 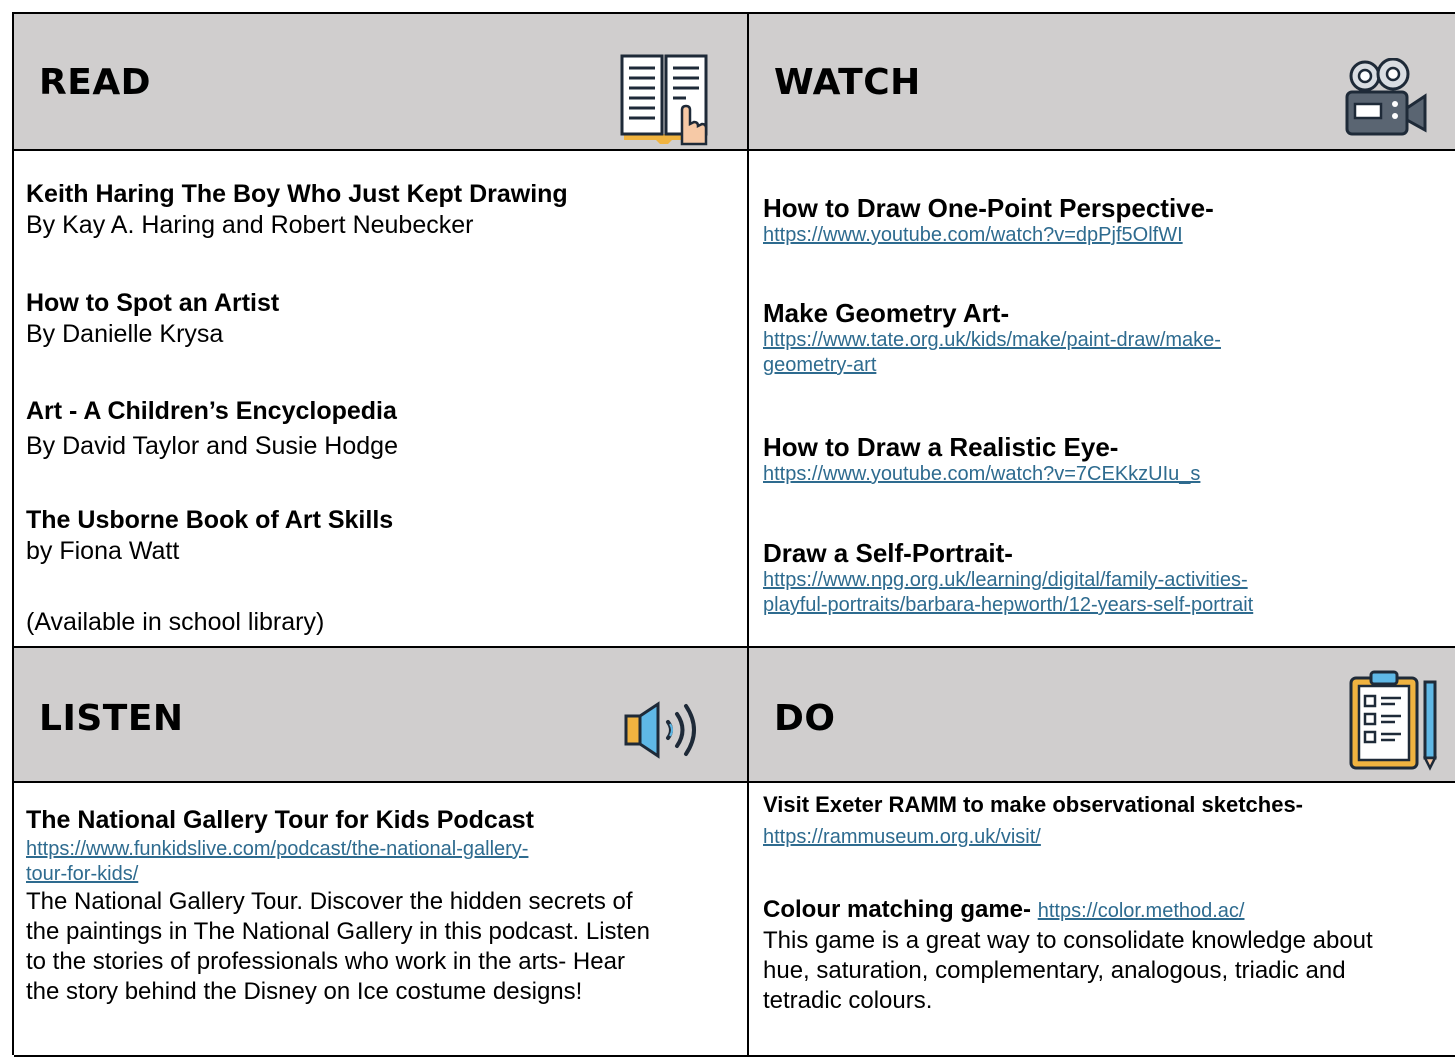 What do you see at coordinates (848, 1000) in the screenshot?
I see `activity-description-line: tetradic colours.` at bounding box center [848, 1000].